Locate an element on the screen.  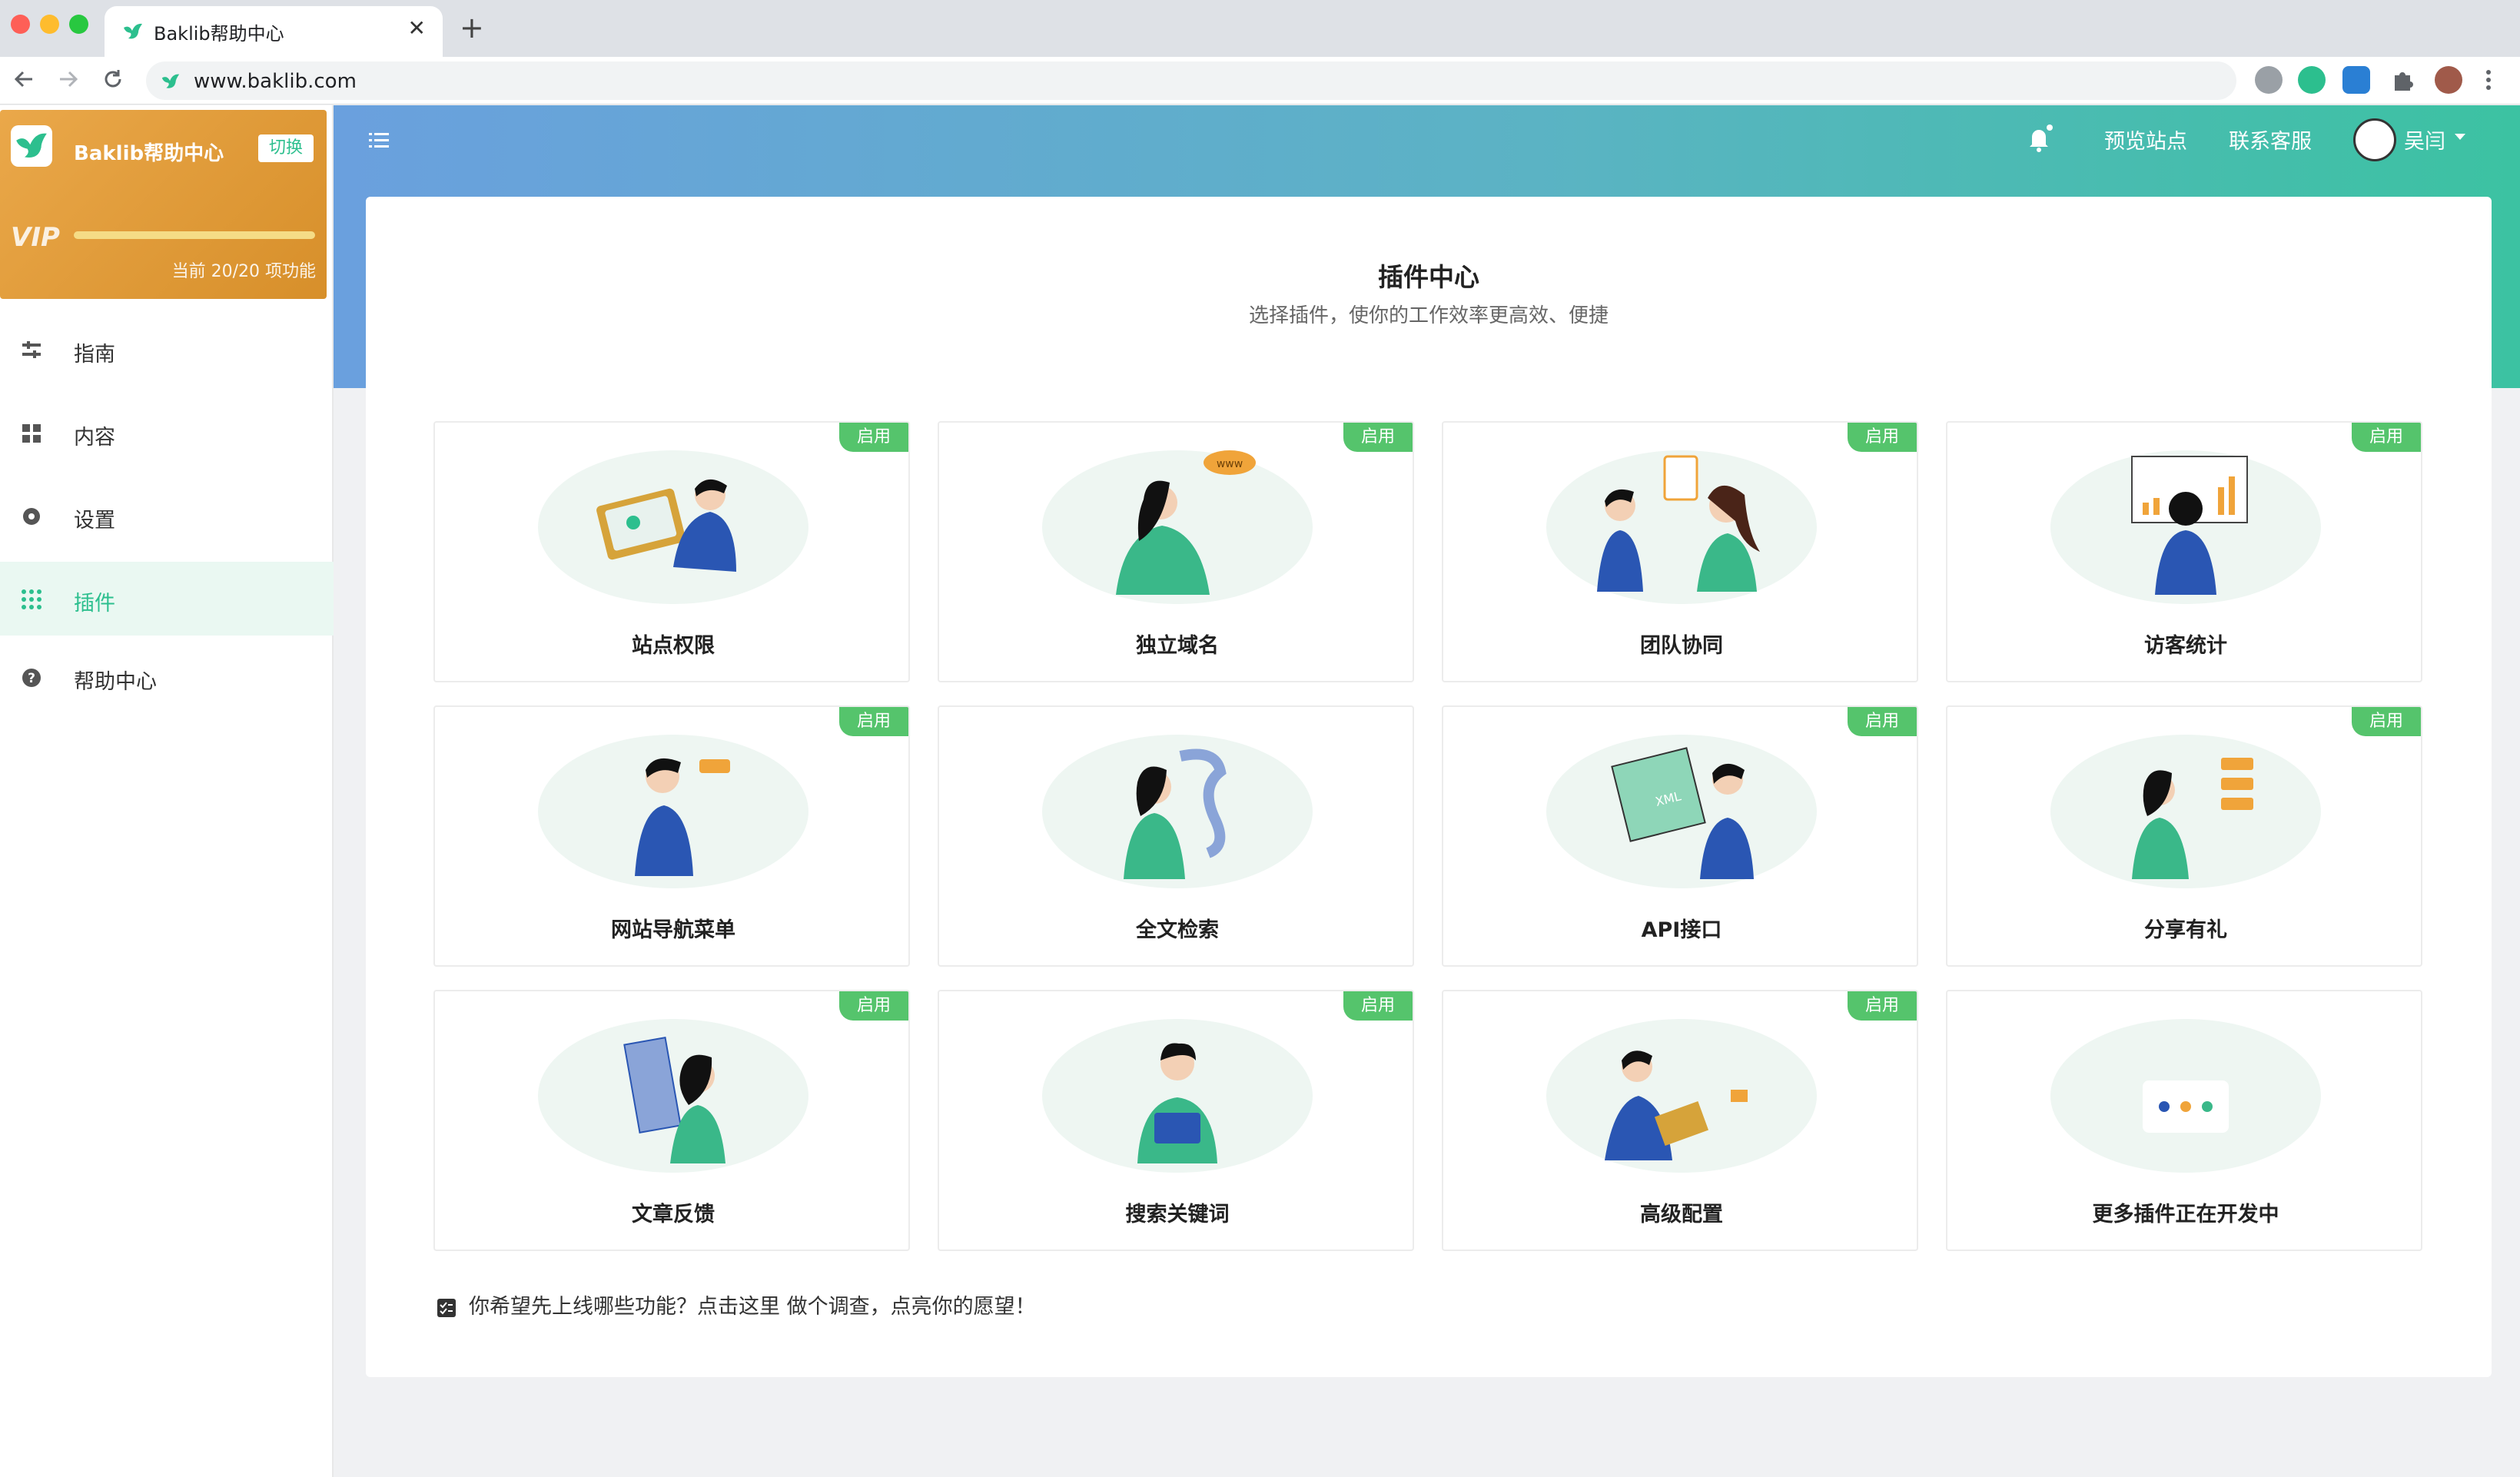
plugin-card-advanced-config: 启用 高级配置 is located at coordinates (1680, 1120).